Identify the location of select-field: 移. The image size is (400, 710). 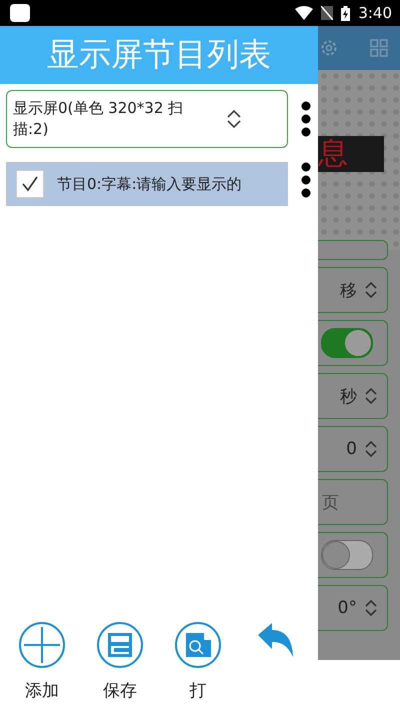
(353, 290).